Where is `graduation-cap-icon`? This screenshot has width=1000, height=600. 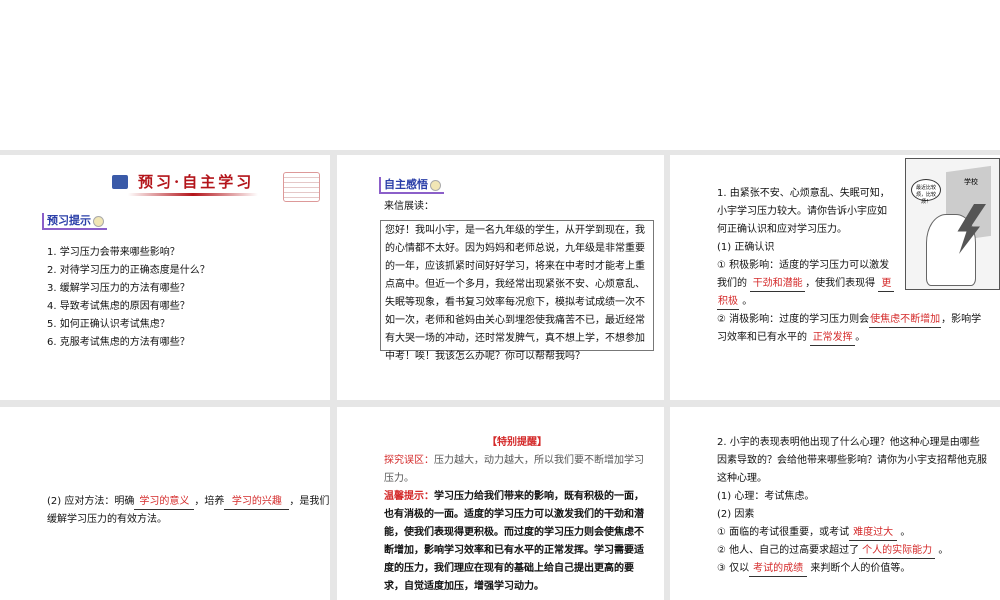 graduation-cap-icon is located at coordinates (120, 182).